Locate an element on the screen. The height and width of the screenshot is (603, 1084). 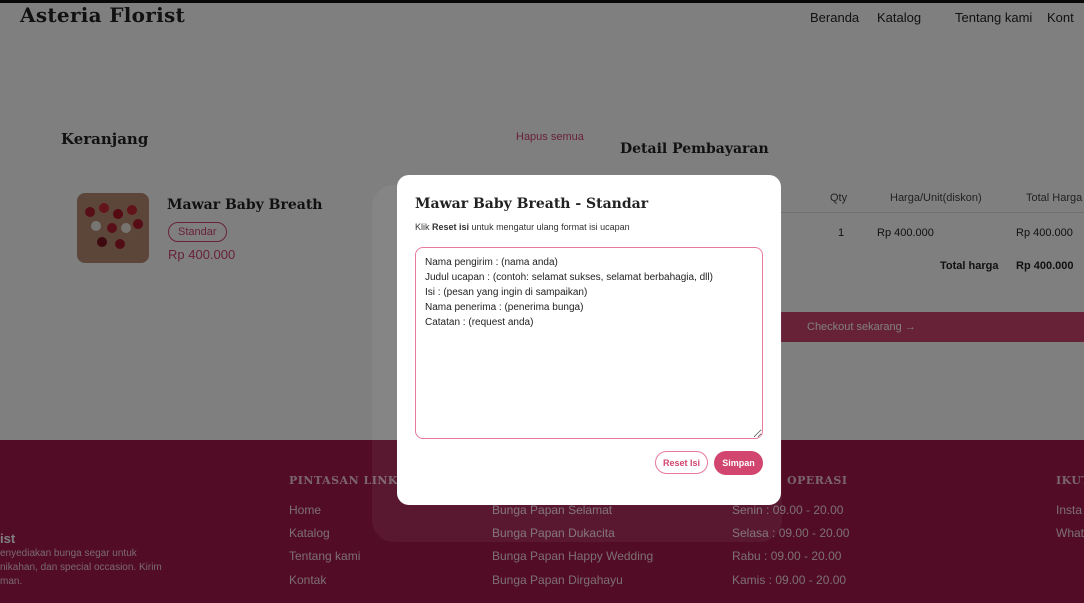
modal-title: Mawar Baby Breath - Standar is located at coordinates (532, 204).